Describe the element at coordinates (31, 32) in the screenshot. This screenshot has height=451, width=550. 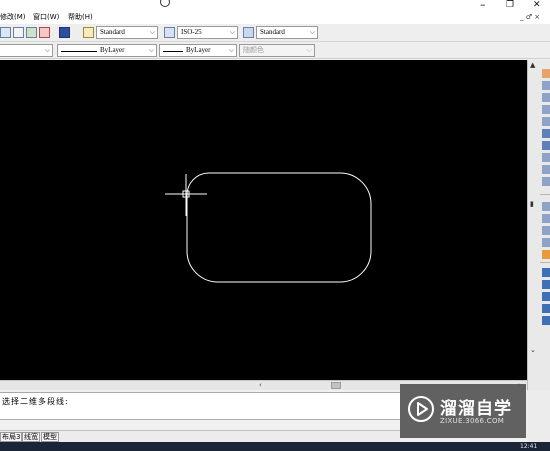
I see `design-center-icon` at that location.